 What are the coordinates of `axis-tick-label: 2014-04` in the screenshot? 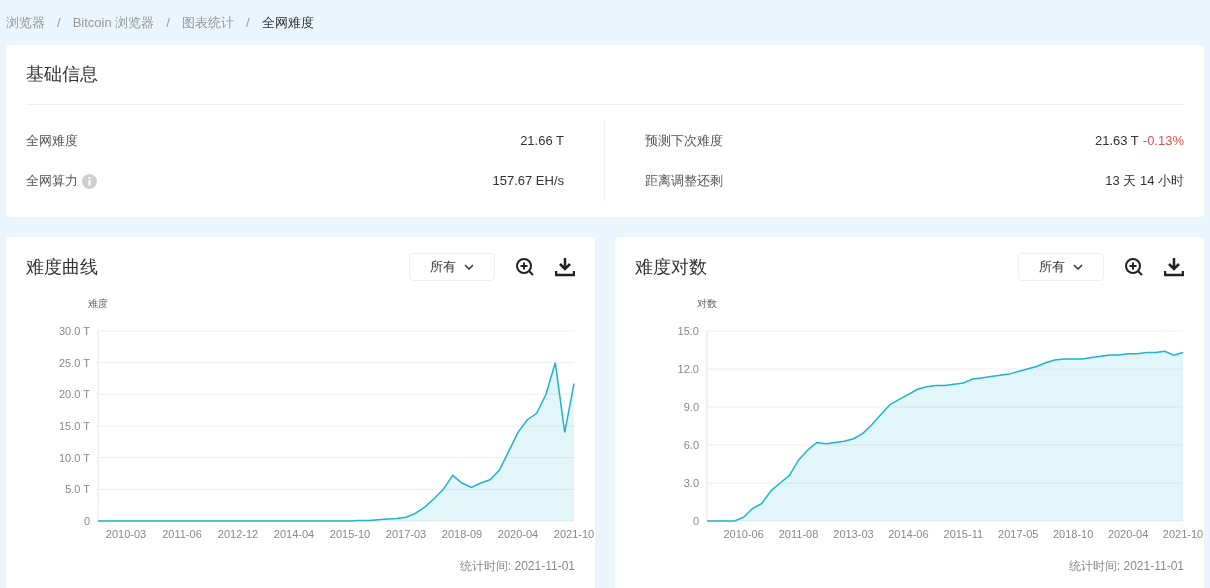 It's located at (294, 534).